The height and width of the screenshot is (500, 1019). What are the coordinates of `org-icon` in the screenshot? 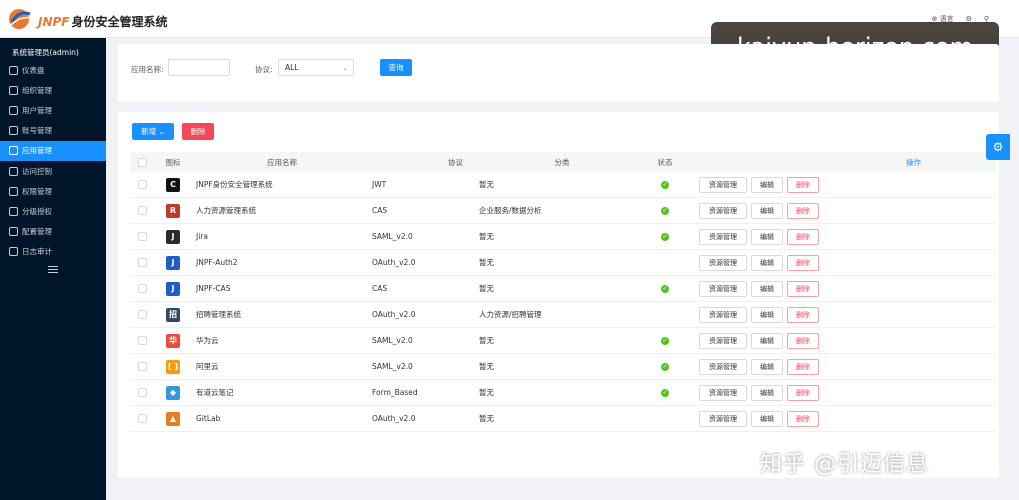 It's located at (13, 90).